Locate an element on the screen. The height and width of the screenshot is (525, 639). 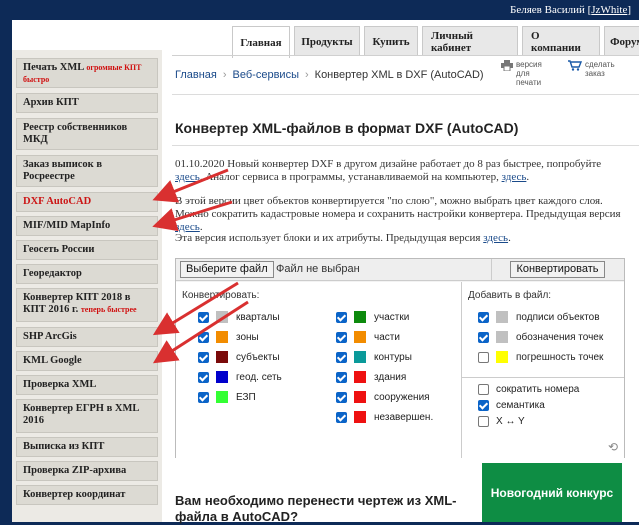
option-col1-1: зоны is located at coordinates (228, 337).